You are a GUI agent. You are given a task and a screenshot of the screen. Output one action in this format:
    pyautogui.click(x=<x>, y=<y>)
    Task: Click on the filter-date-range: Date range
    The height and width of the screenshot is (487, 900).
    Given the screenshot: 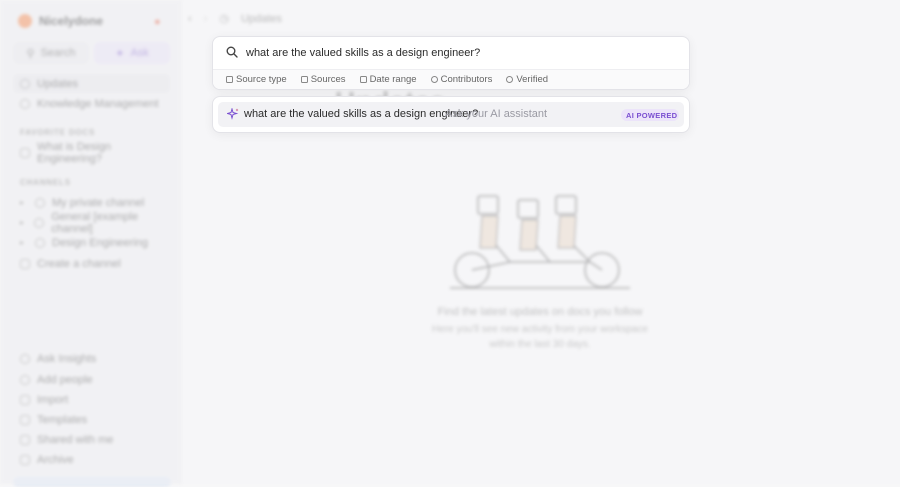 What is the action you would take?
    pyautogui.click(x=388, y=79)
    